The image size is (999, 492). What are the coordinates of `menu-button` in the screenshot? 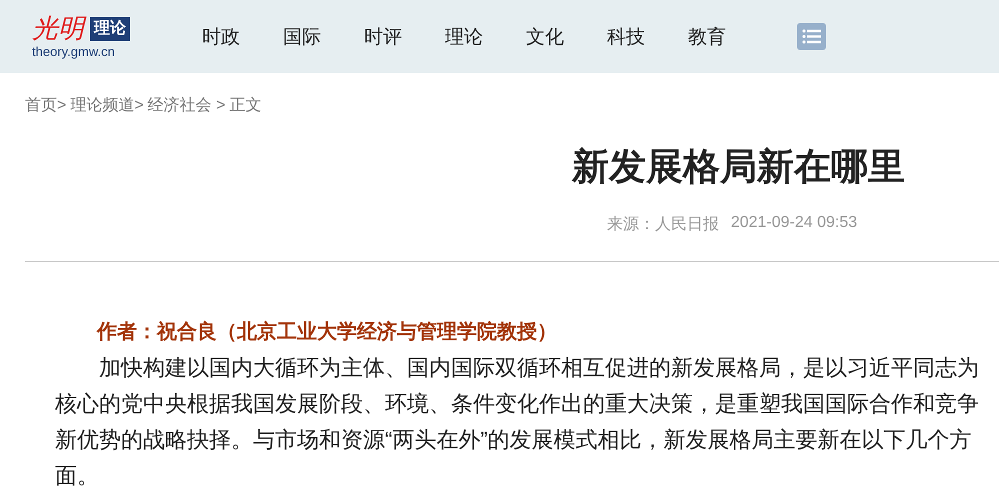 It's located at (811, 36).